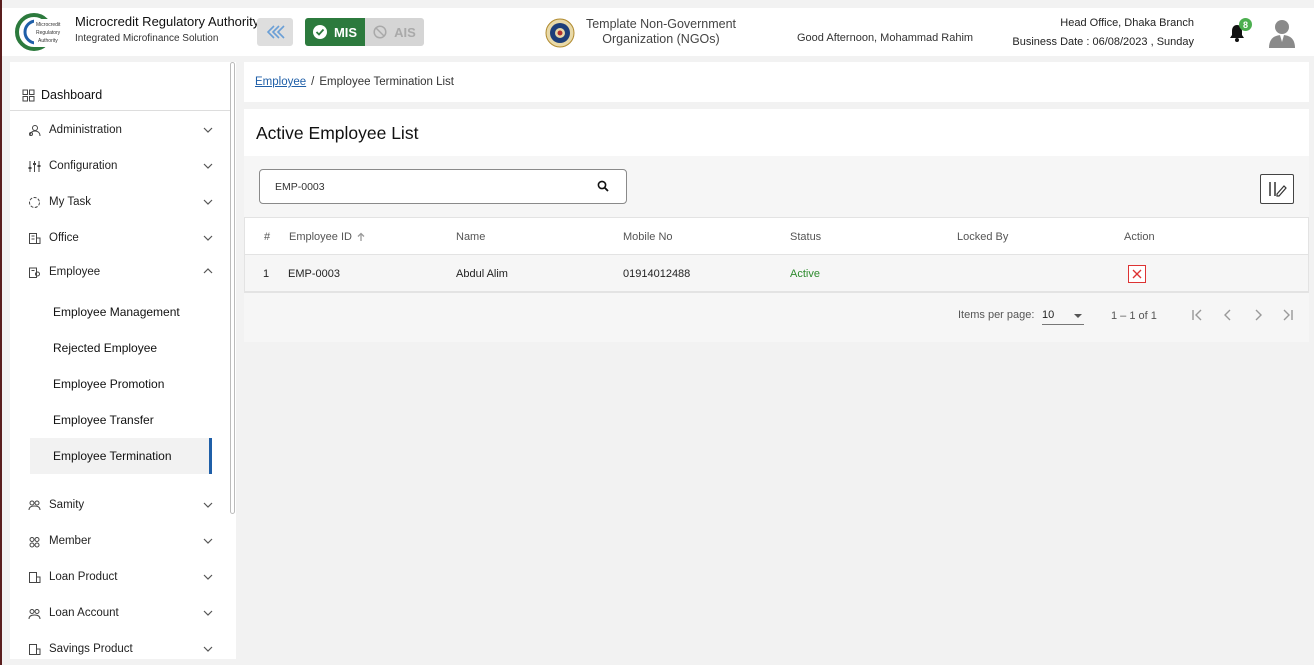 This screenshot has width=1314, height=665. Describe the element at coordinates (120, 95) in the screenshot. I see `sidebar-item-dashboard: Dashboard` at that location.